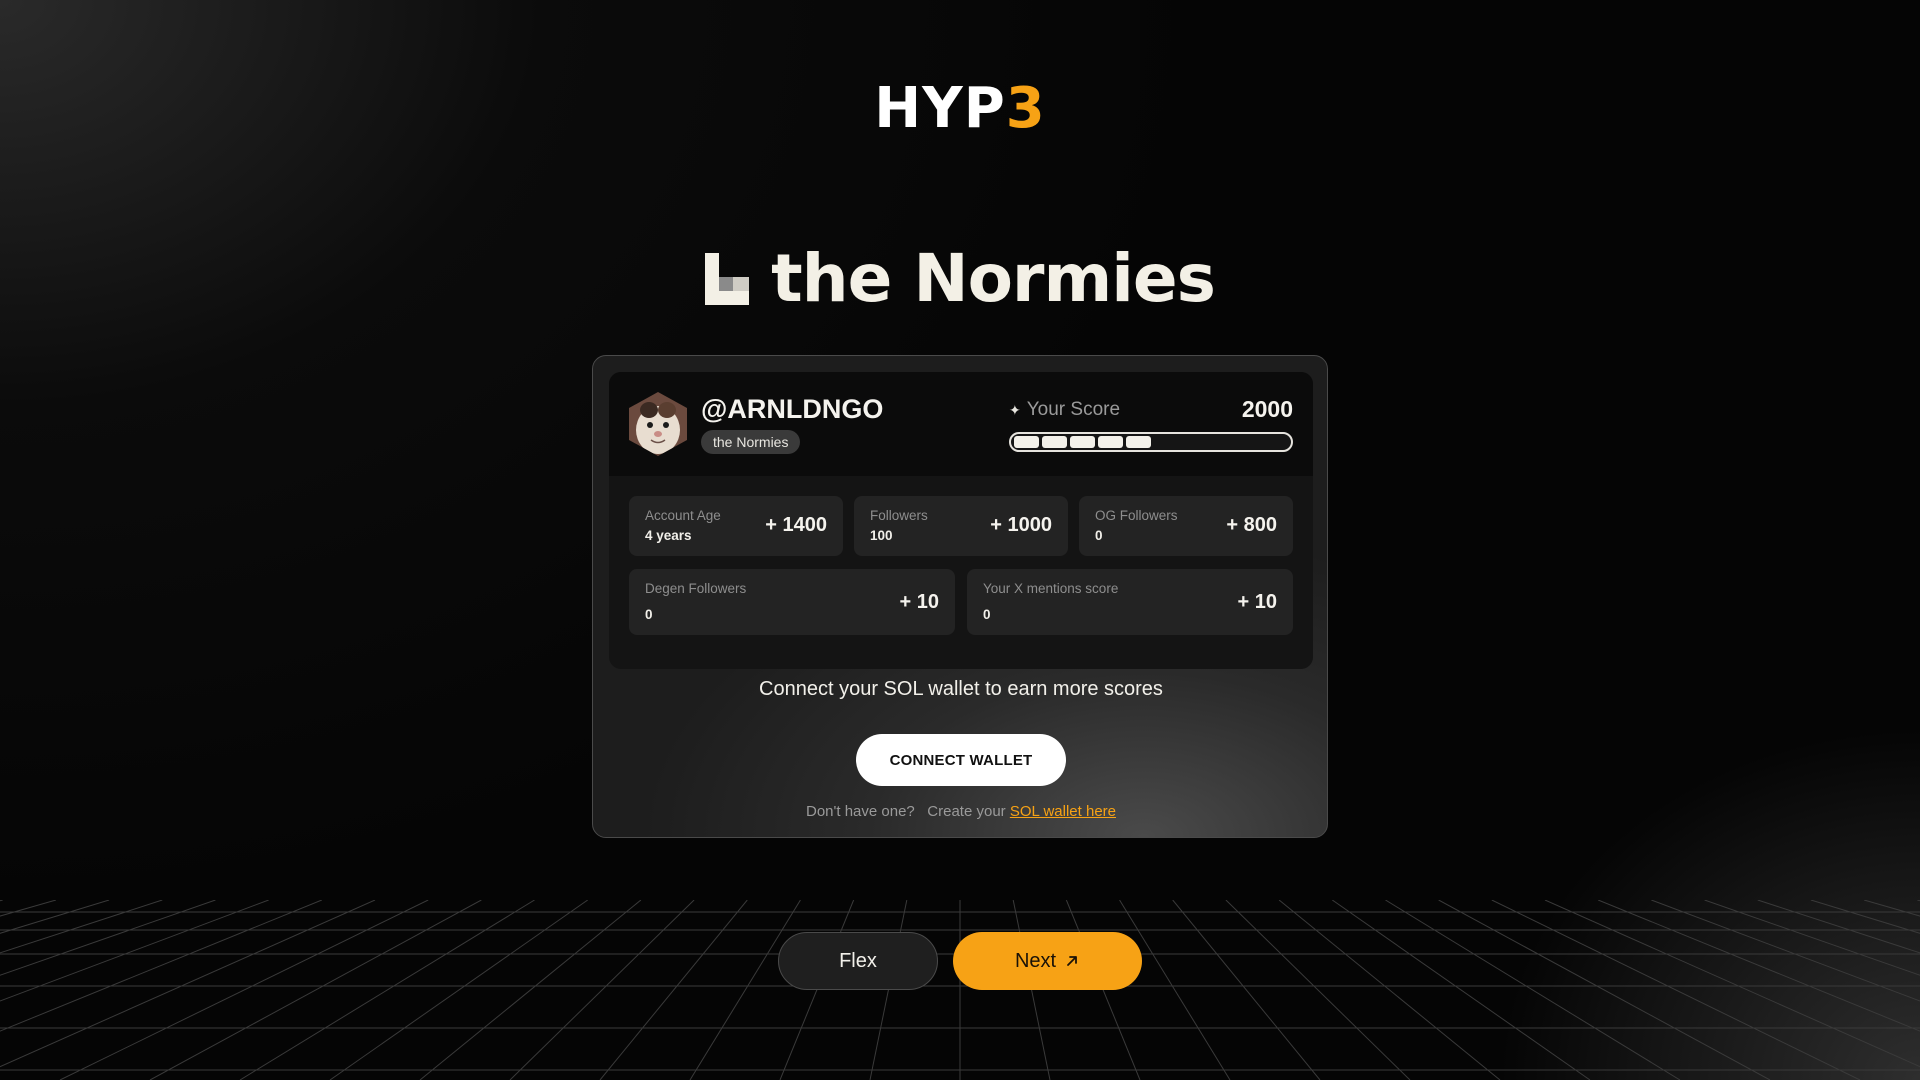  What do you see at coordinates (658, 424) in the screenshot?
I see `avatar` at bounding box center [658, 424].